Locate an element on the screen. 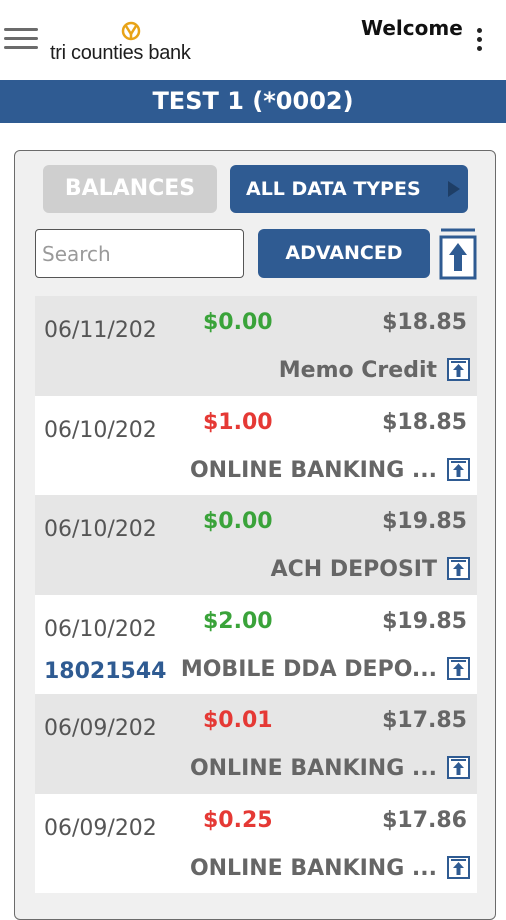 The height and width of the screenshot is (920, 506). account-title: TEST 1 (*0002) is located at coordinates (253, 101).